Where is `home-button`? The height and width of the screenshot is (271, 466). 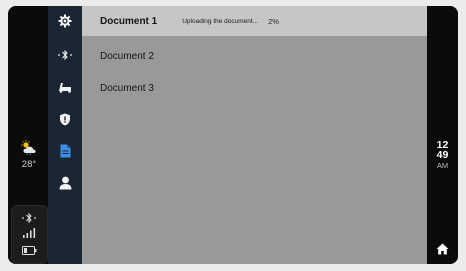 home-button is located at coordinates (442, 251).